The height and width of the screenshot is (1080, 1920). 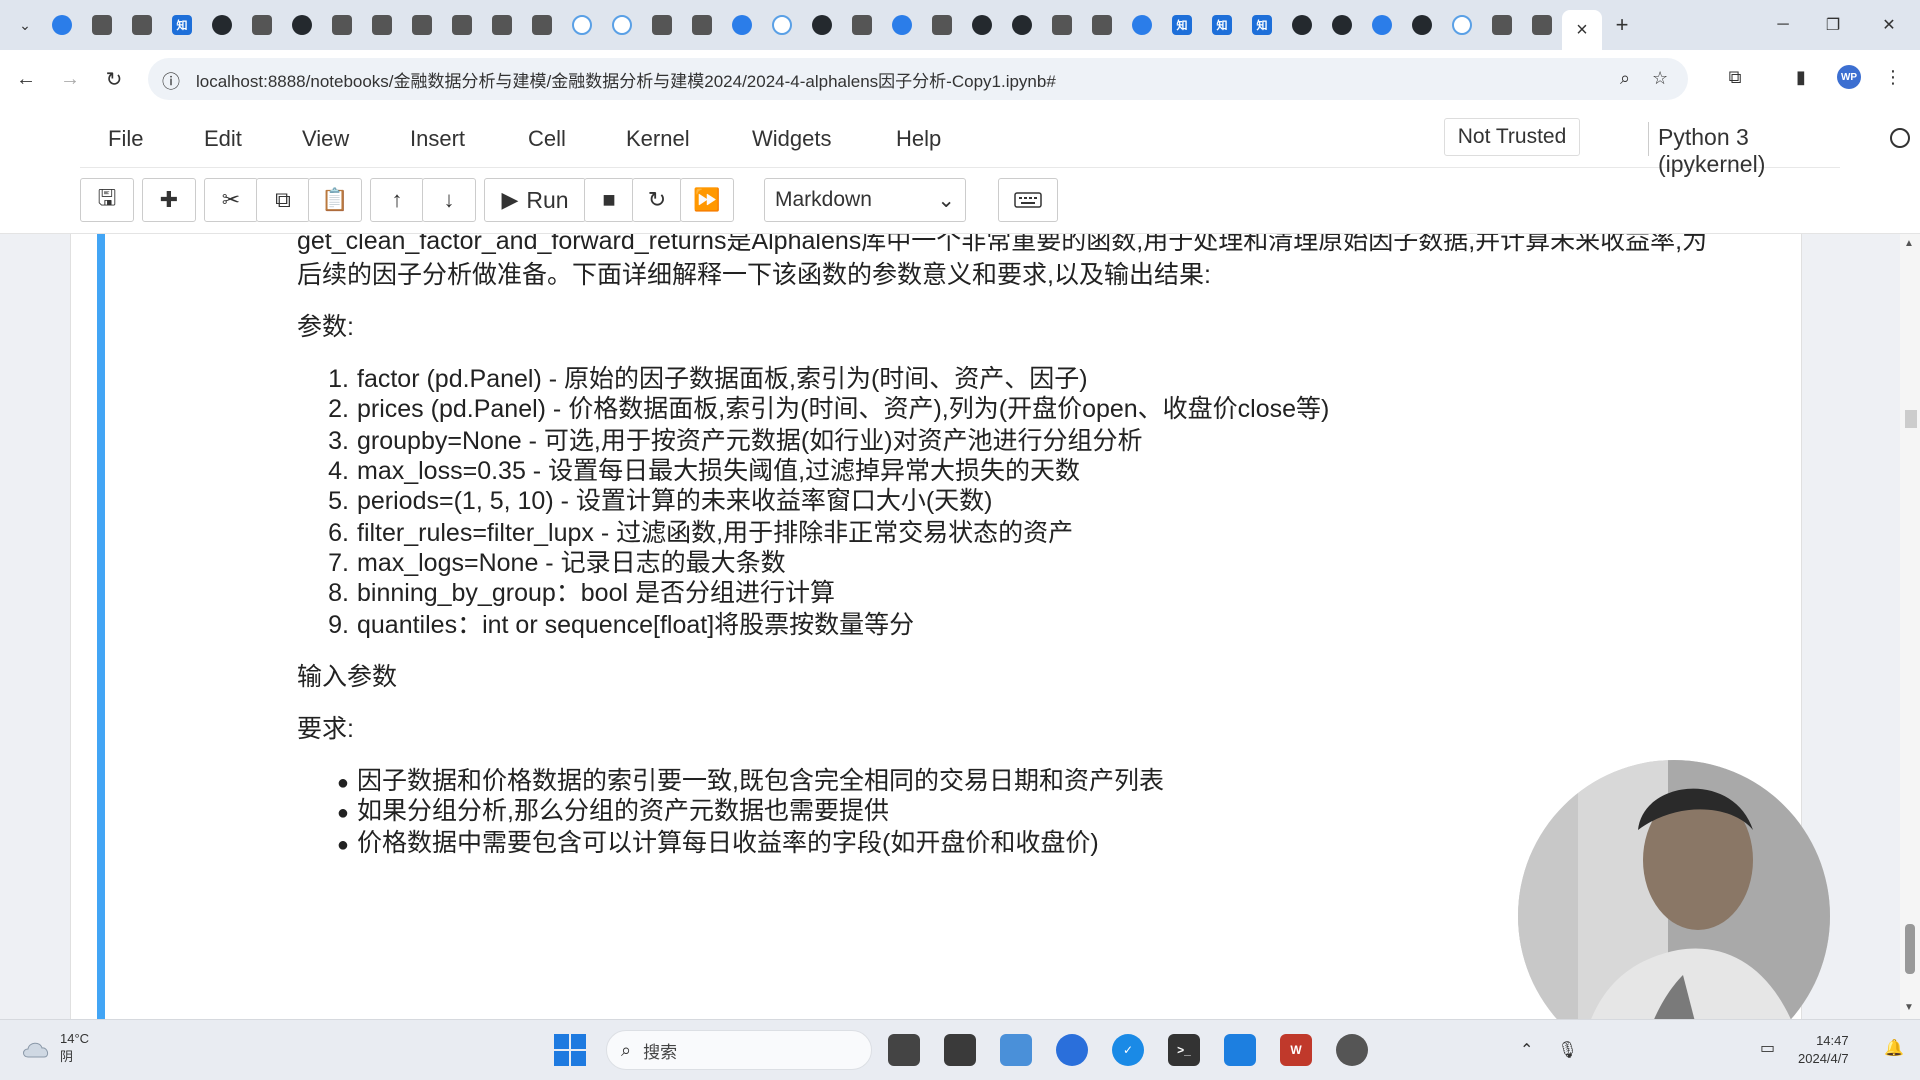 What do you see at coordinates (609, 200) in the screenshot?
I see `interrupt-button: ■` at bounding box center [609, 200].